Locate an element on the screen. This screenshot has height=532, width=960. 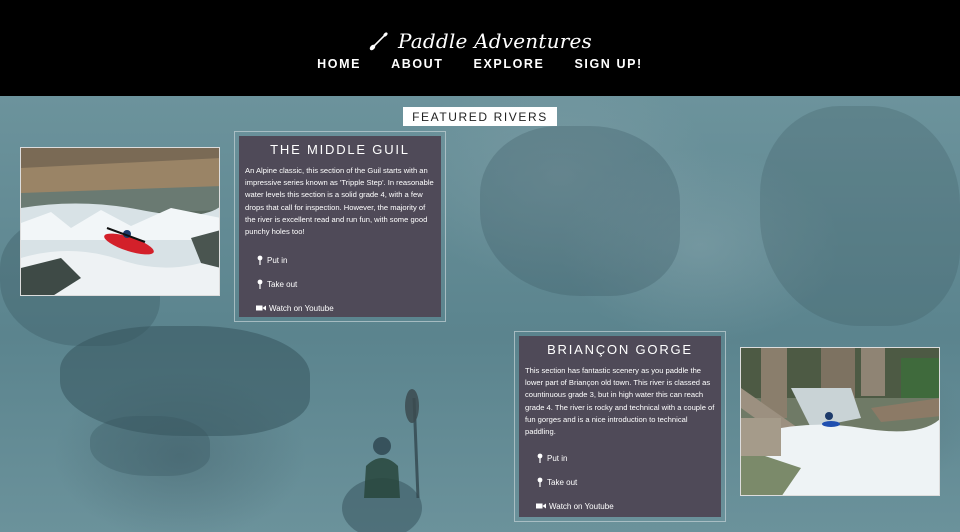
brand-logo: Paddle Adventures is located at coordinates (480, 41).